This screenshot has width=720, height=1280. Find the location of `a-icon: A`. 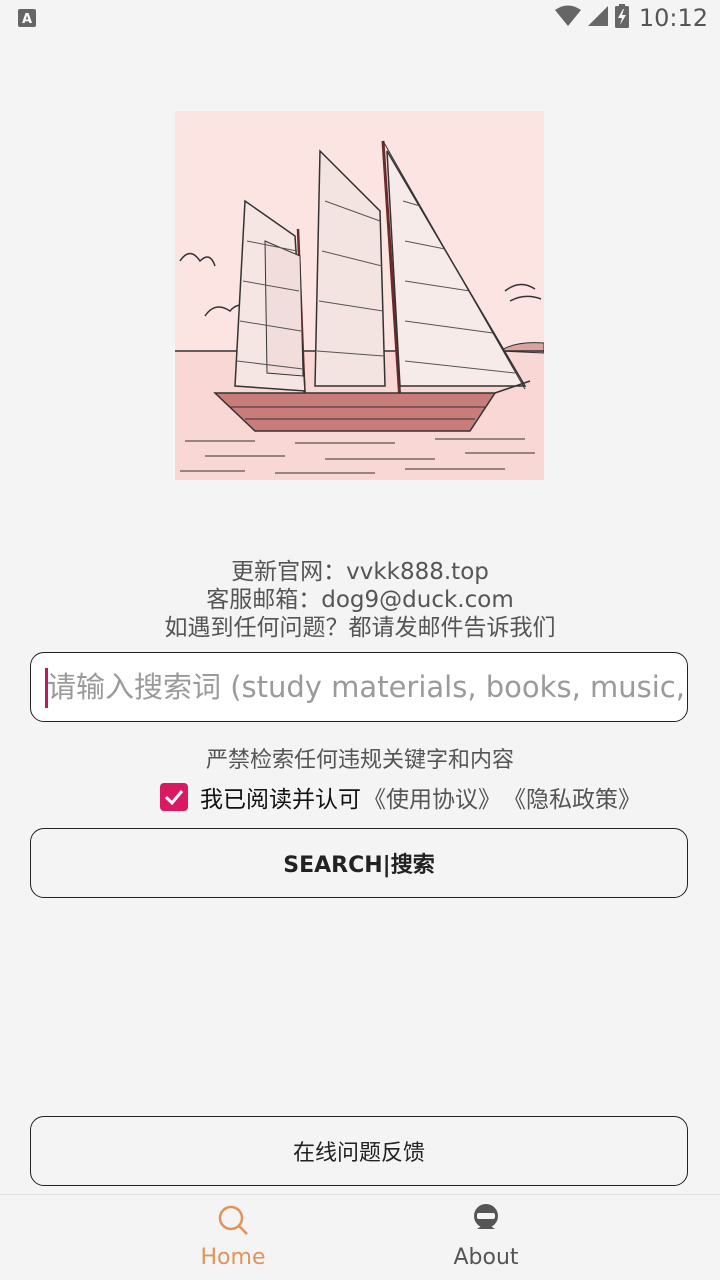

a-icon: A is located at coordinates (27, 18).